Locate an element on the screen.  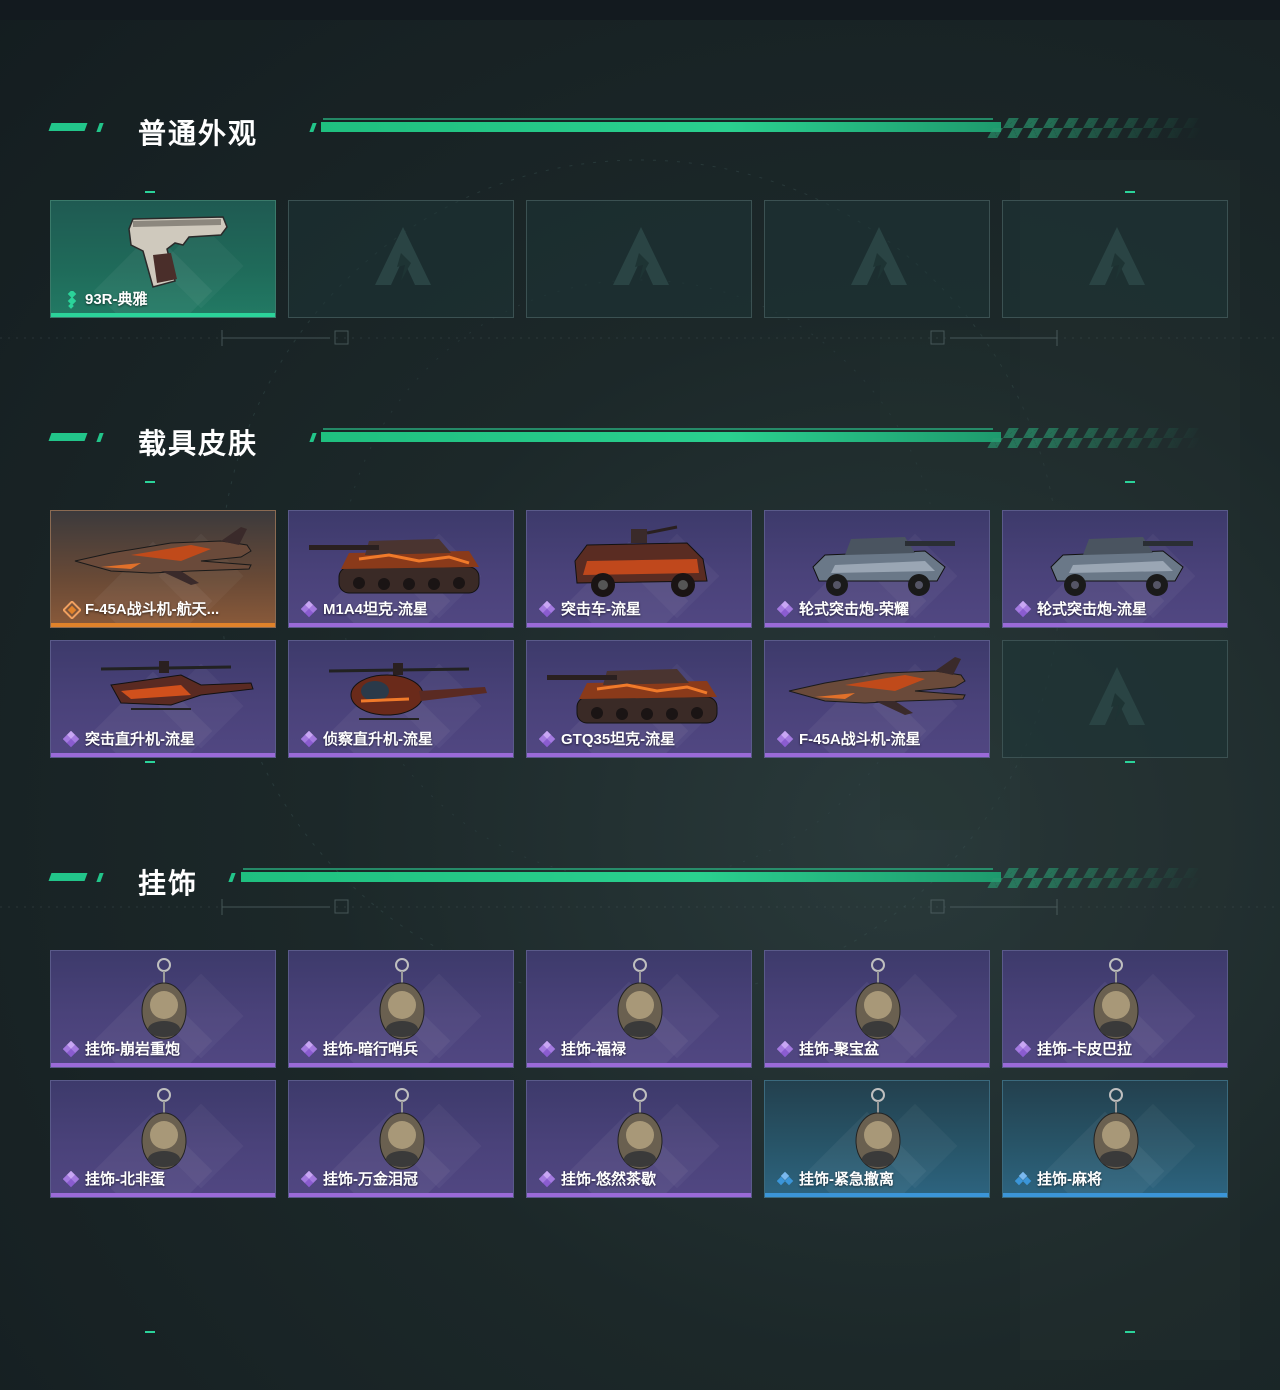
item-card: 突击车-流星 is located at coordinates (639, 569).